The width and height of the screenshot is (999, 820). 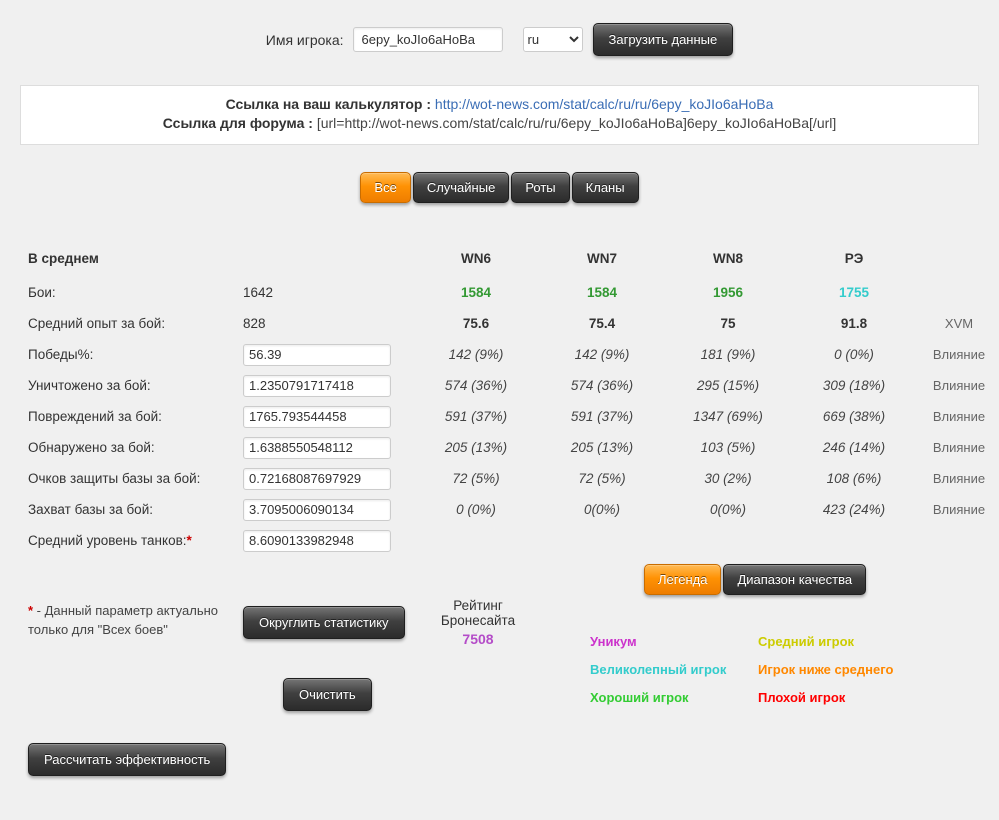 What do you see at coordinates (854, 416) in the screenshot?
I see `stat-cell-re: 669 (38%)` at bounding box center [854, 416].